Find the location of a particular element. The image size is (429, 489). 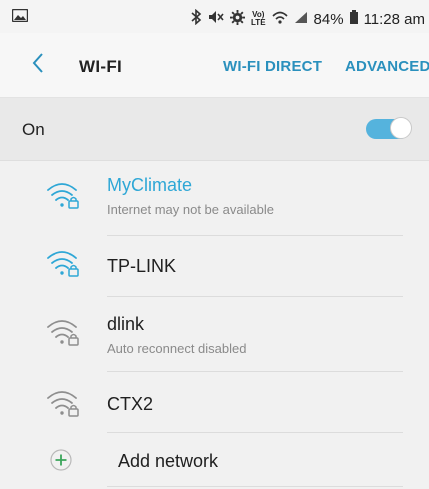

toggle-label: On is located at coordinates (33, 129).